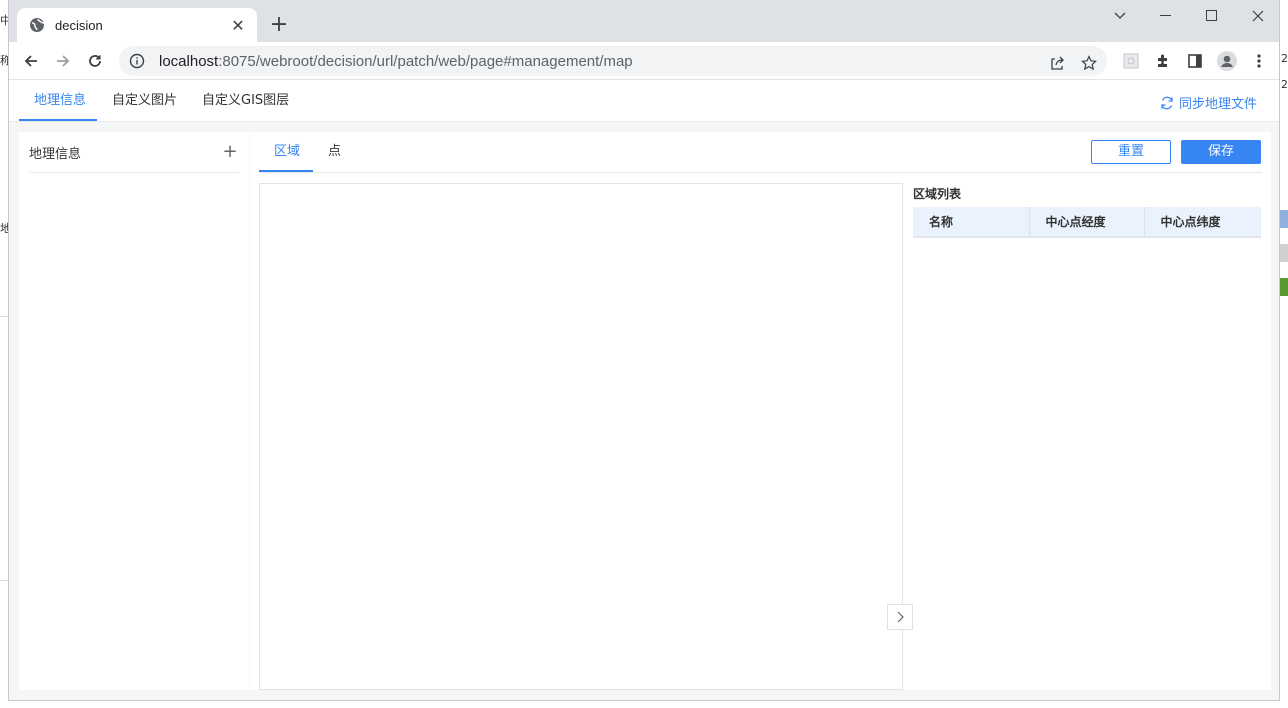 Image resolution: width=1288 pixels, height=708 pixels. Describe the element at coordinates (79, 25) in the screenshot. I see `tab-title: decision` at that location.